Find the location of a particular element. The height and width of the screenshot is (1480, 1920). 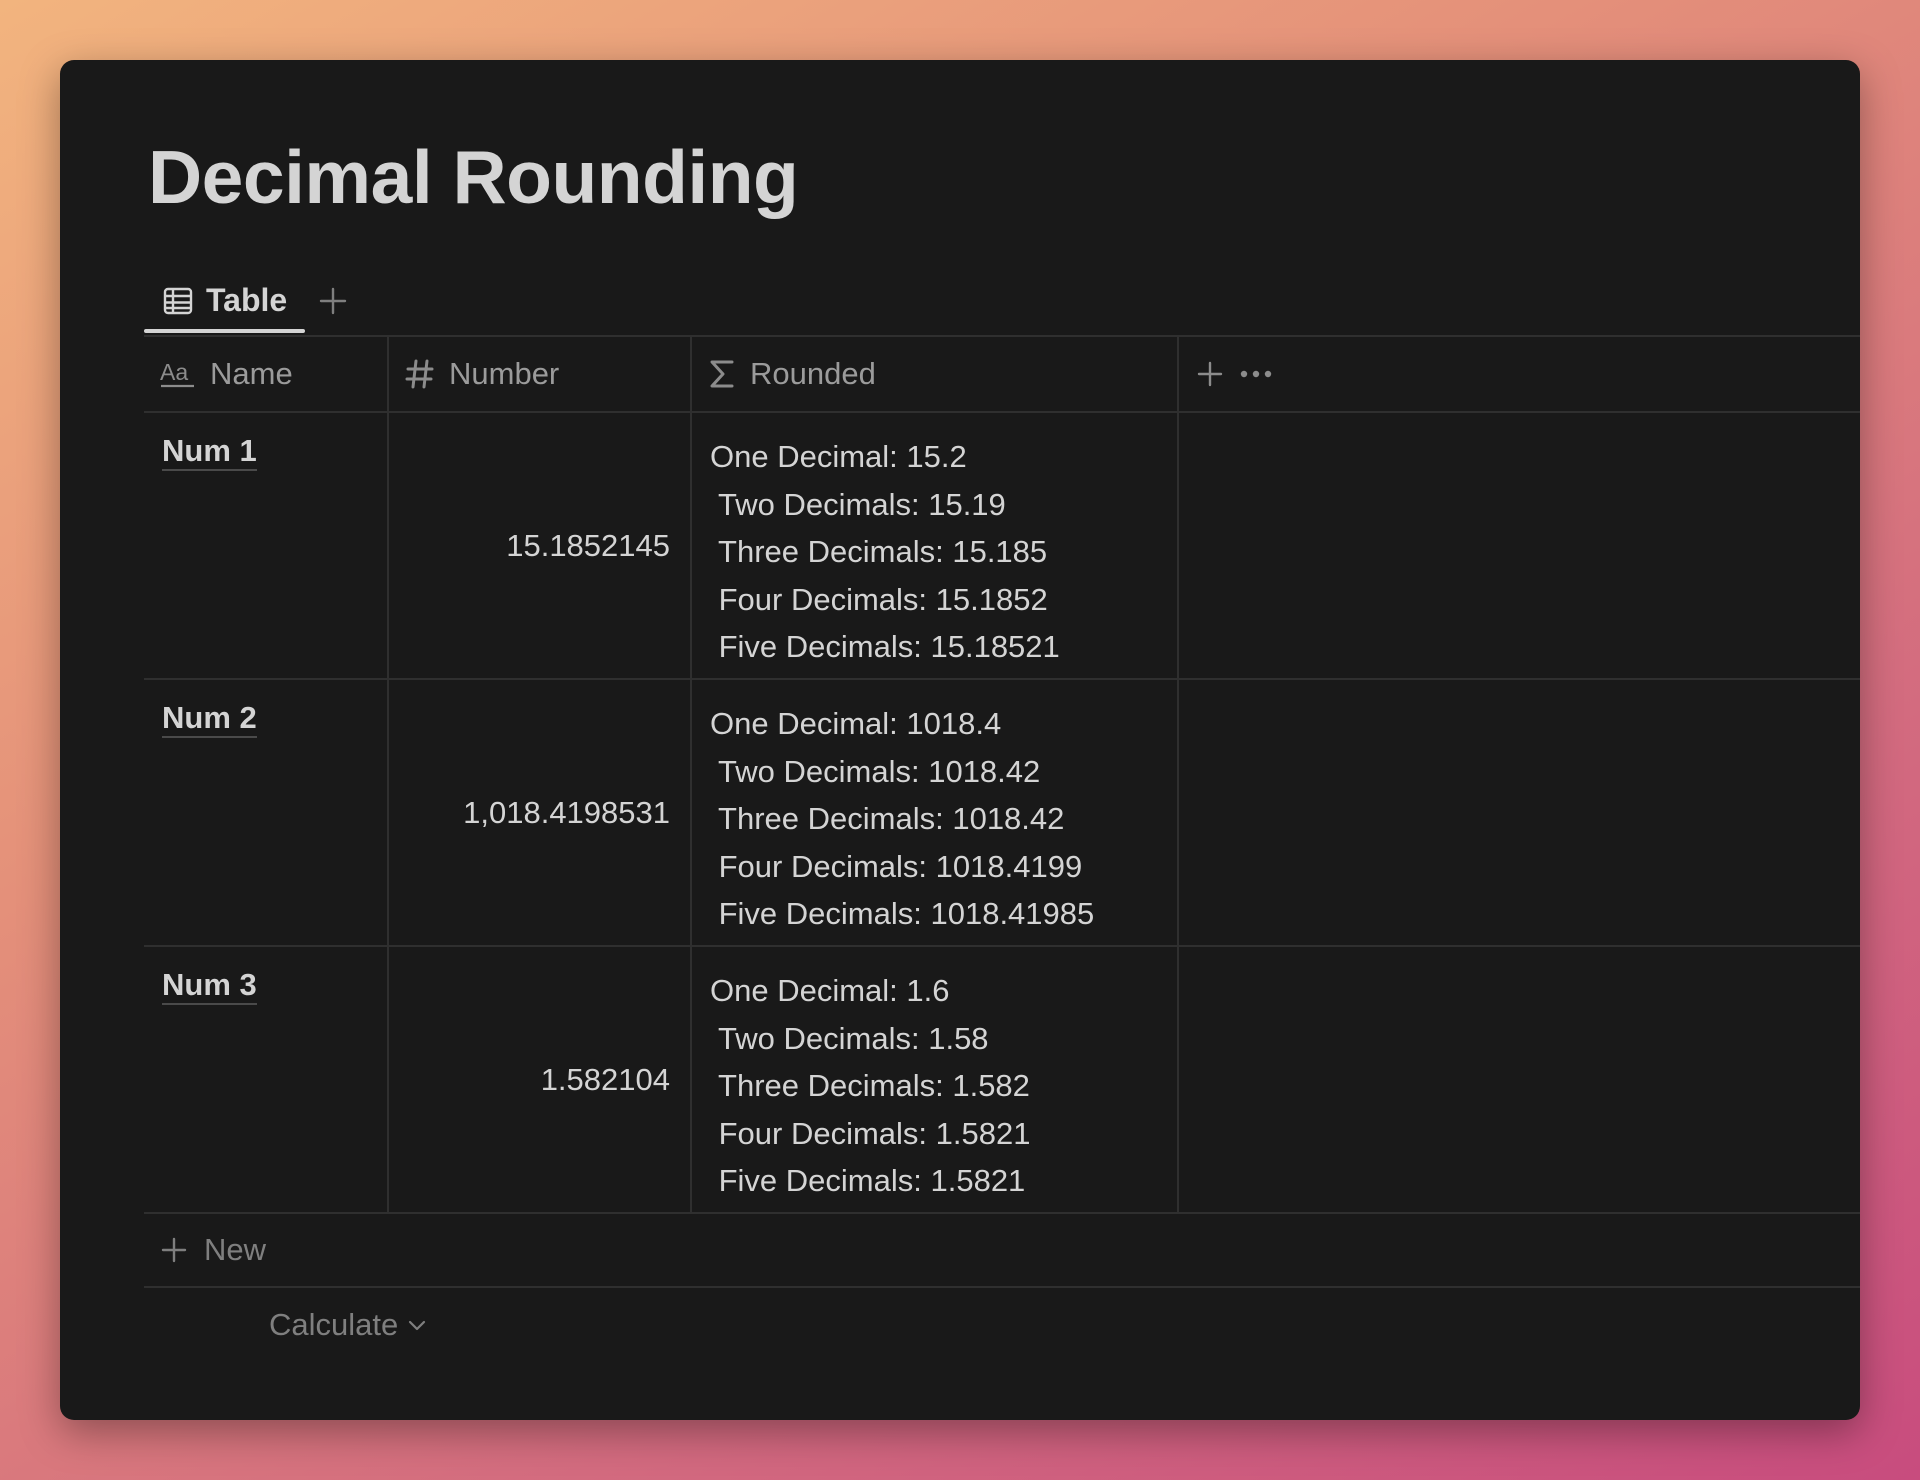

new-row-label: New is located at coordinates (235, 1249).